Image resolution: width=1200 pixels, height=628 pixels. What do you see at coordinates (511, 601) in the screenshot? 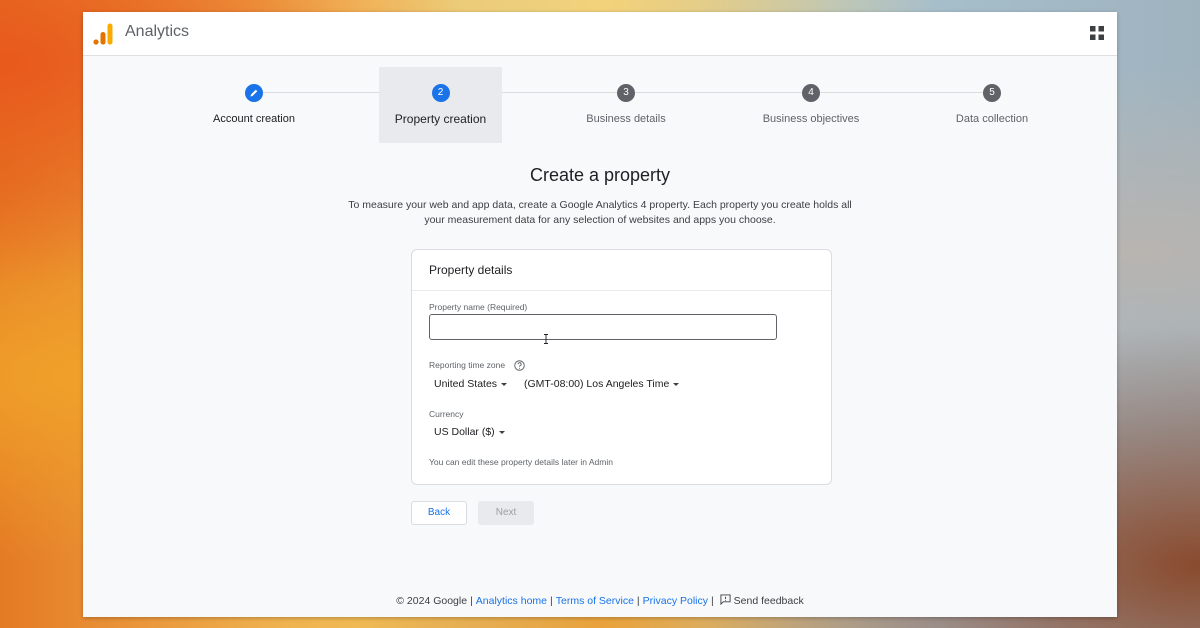
I see `analytics-home-link: Analytics home` at bounding box center [511, 601].